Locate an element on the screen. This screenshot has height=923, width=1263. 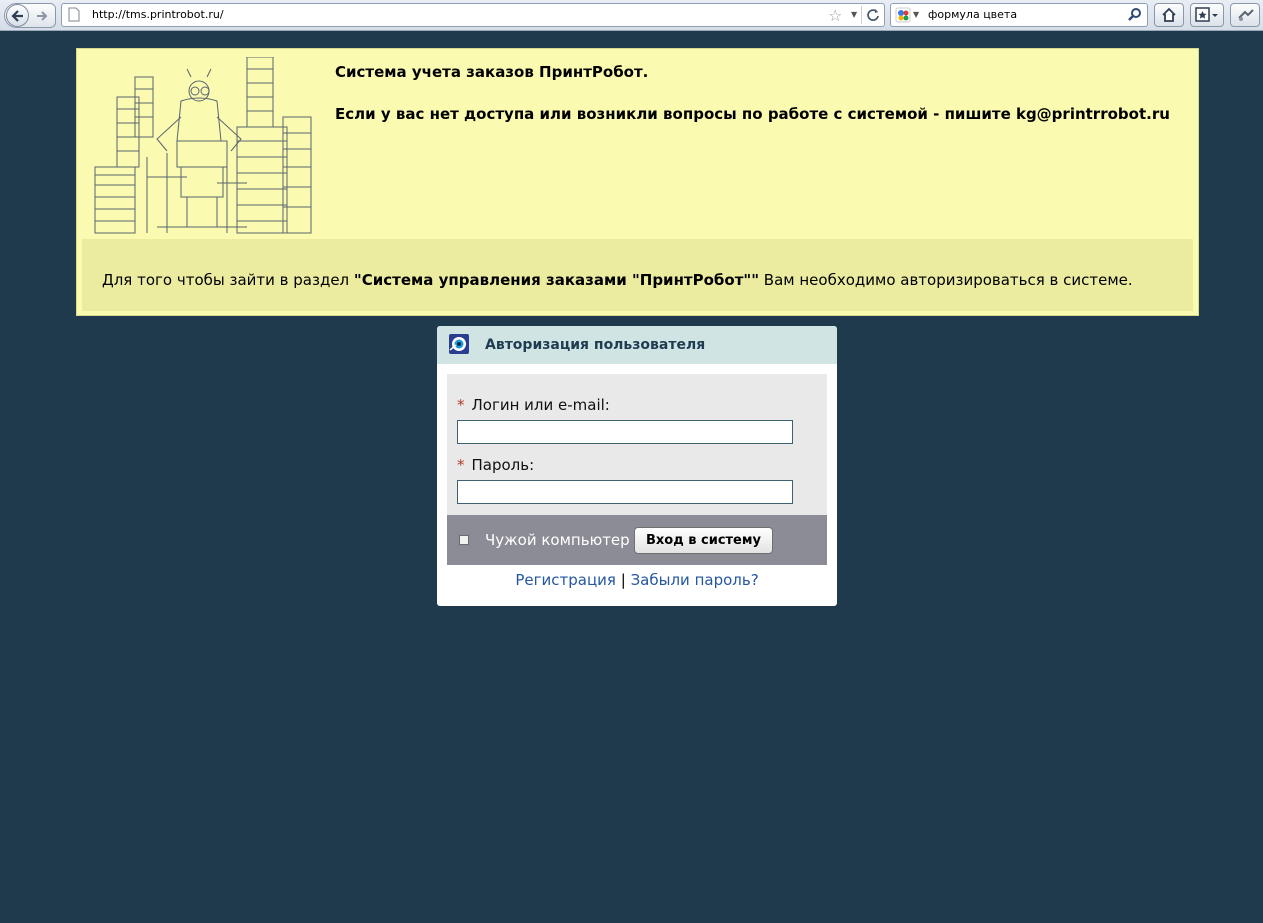
login-button: Вход в систему is located at coordinates (703, 540).